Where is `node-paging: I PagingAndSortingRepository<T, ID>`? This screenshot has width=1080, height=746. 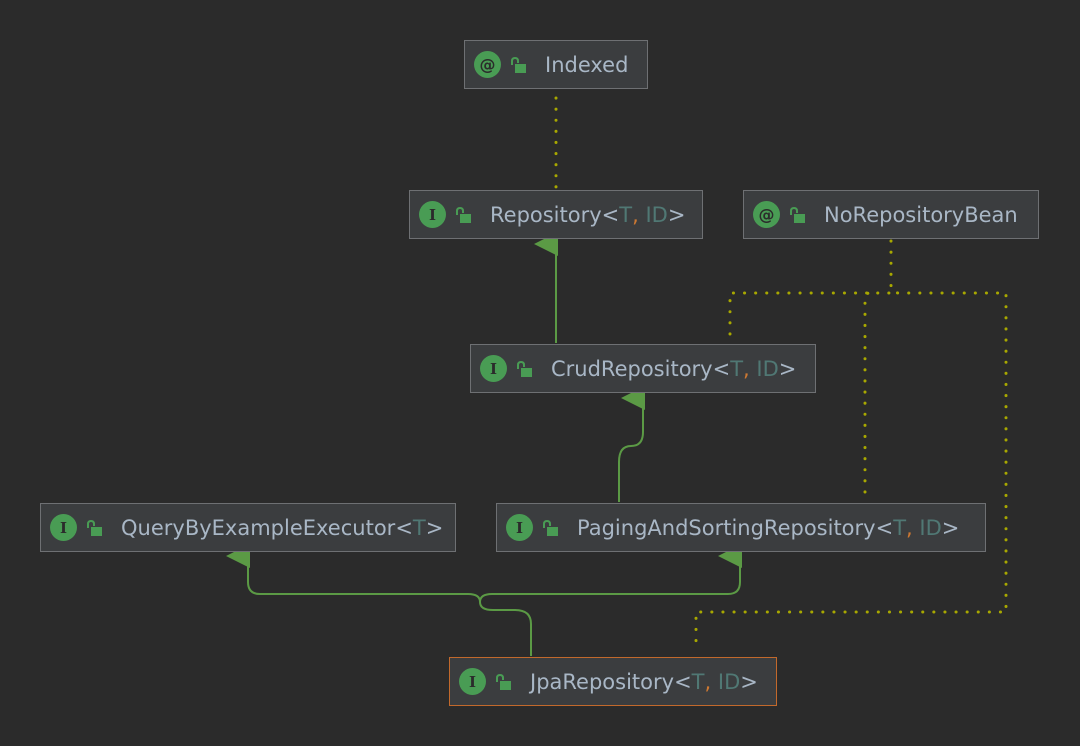
node-paging: I PagingAndSortingRepository<T, ID> is located at coordinates (741, 527).